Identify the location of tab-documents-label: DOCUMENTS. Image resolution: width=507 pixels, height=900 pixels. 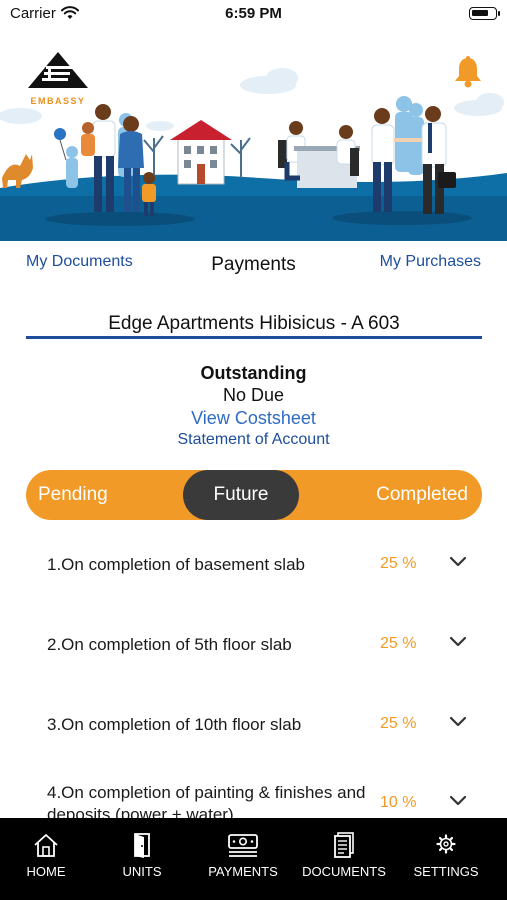
(344, 871).